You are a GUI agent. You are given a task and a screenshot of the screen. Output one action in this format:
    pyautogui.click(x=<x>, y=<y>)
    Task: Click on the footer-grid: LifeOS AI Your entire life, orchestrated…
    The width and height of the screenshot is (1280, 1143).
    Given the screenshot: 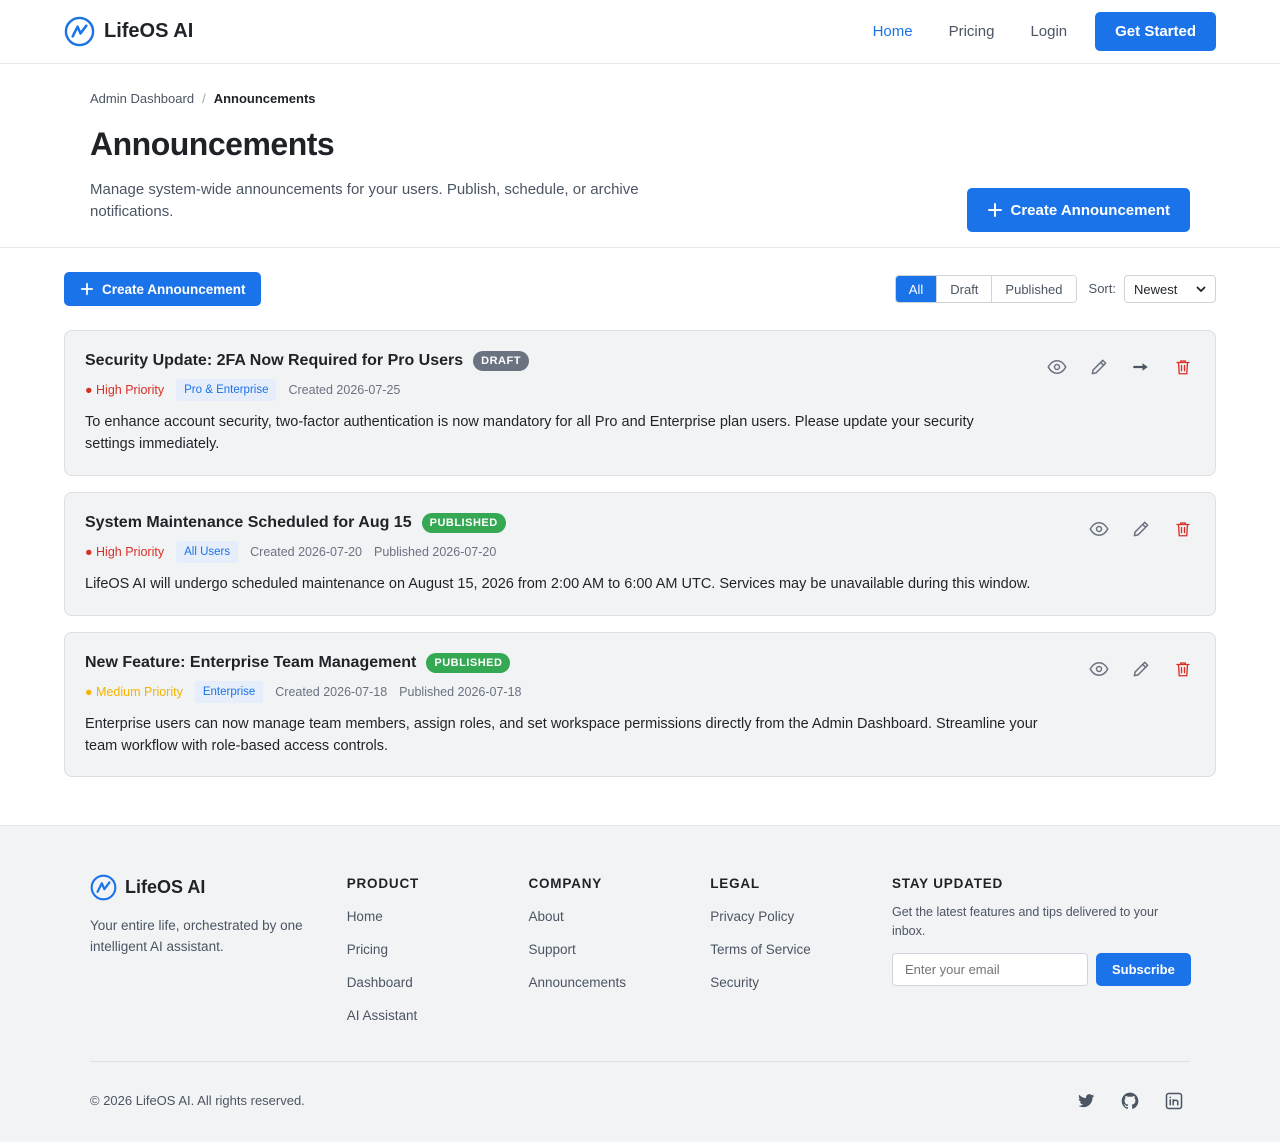 What is the action you would take?
    pyautogui.click(x=640, y=948)
    